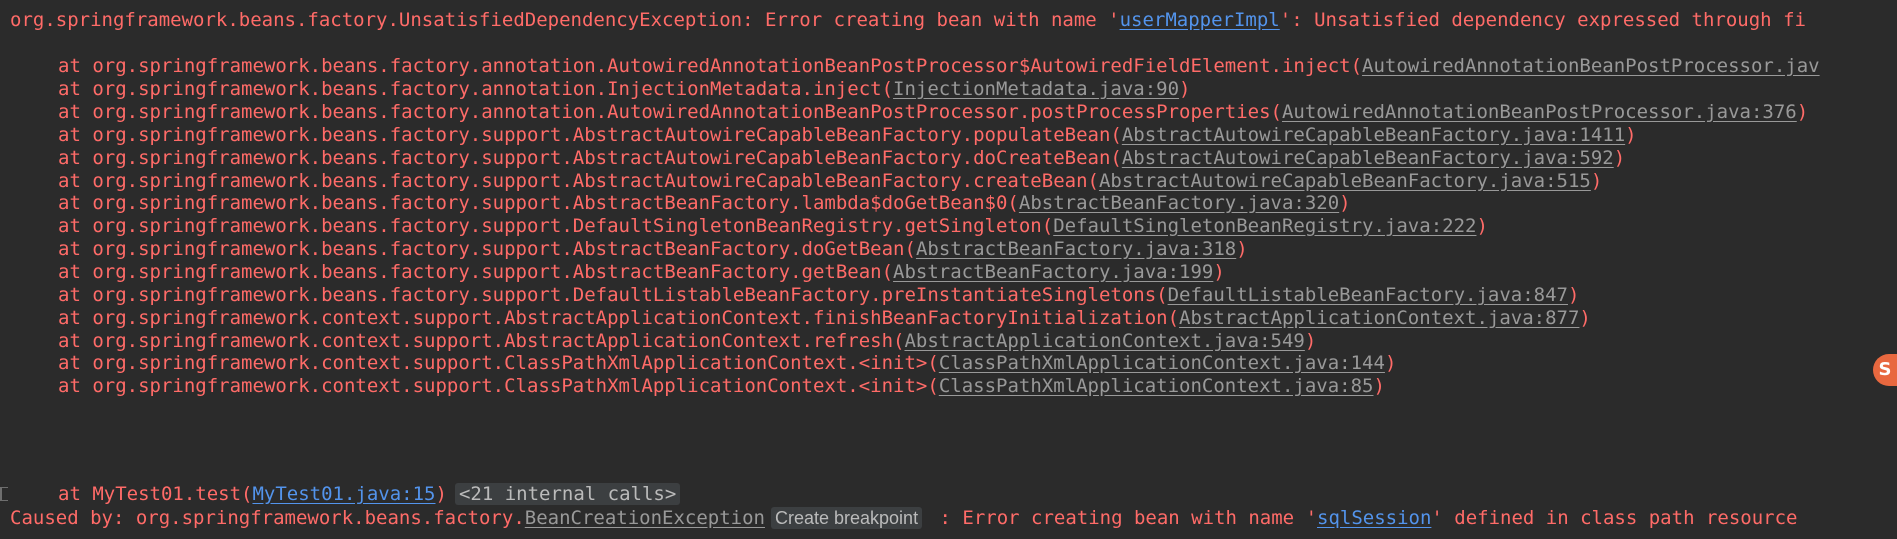 Image resolution: width=1897 pixels, height=539 pixels. I want to click on frame-source-link: InjectionMetadata.java:90, so click(1036, 89).